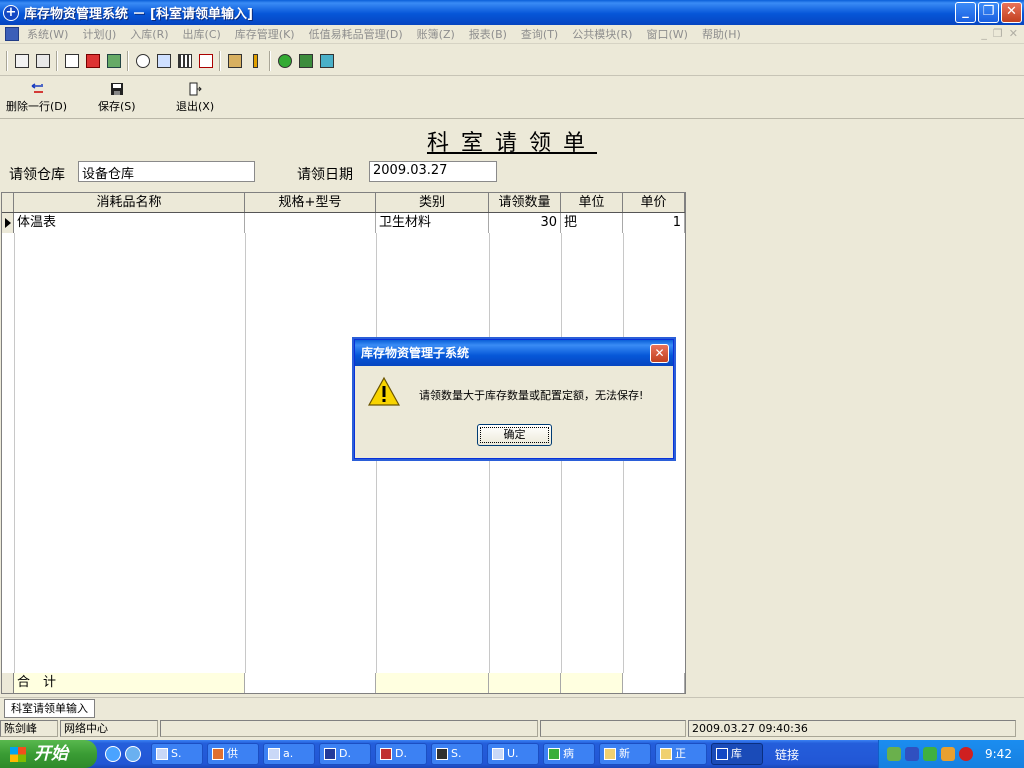 The image size is (1024, 768). What do you see at coordinates (894, 754) in the screenshot?
I see `network-icon` at bounding box center [894, 754].